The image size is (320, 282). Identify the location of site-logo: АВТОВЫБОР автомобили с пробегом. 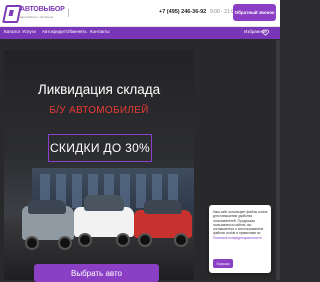
(34, 13).